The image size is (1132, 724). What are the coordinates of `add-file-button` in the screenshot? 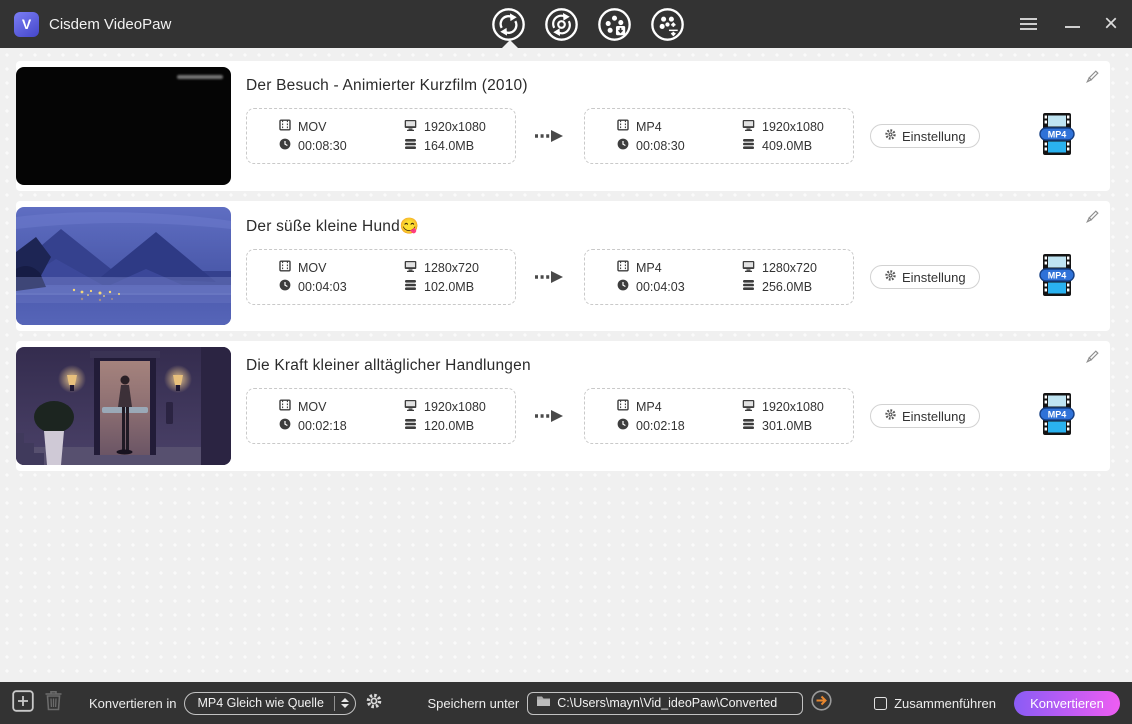 It's located at (23, 703).